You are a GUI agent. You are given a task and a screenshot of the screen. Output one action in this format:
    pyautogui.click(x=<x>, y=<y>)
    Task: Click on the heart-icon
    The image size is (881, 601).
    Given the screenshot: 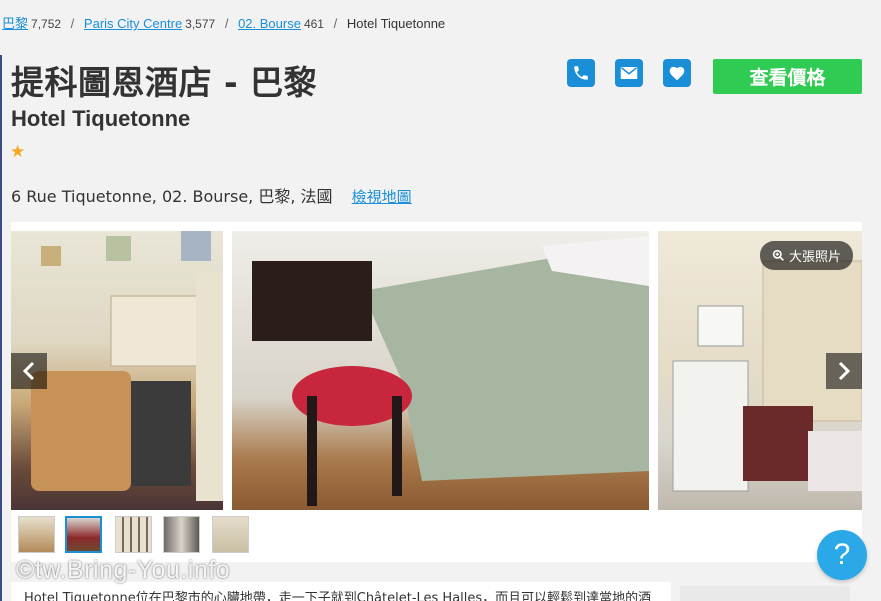 What is the action you would take?
    pyautogui.click(x=677, y=73)
    